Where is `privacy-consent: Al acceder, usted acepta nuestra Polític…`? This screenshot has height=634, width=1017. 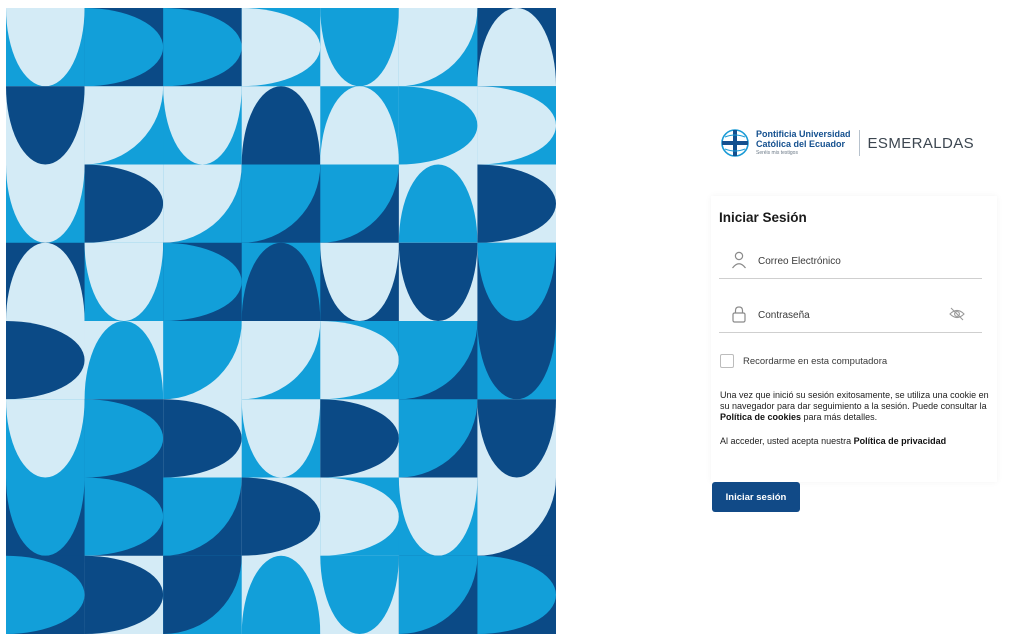 privacy-consent: Al acceder, usted acepta nuestra Polític… is located at coordinates (833, 441).